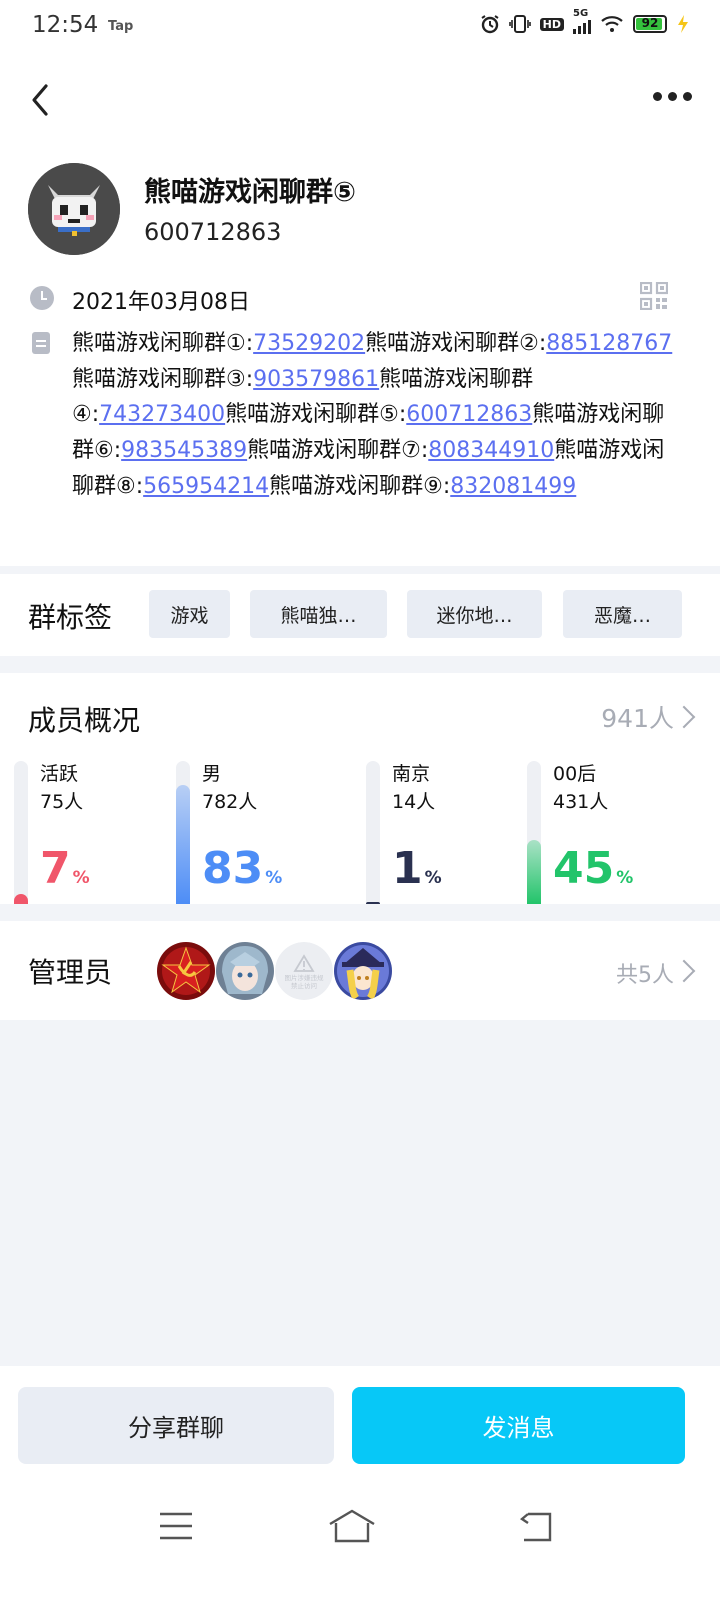 The height and width of the screenshot is (1605, 720). Describe the element at coordinates (581, 13) in the screenshot. I see `network-type: 5G` at that location.